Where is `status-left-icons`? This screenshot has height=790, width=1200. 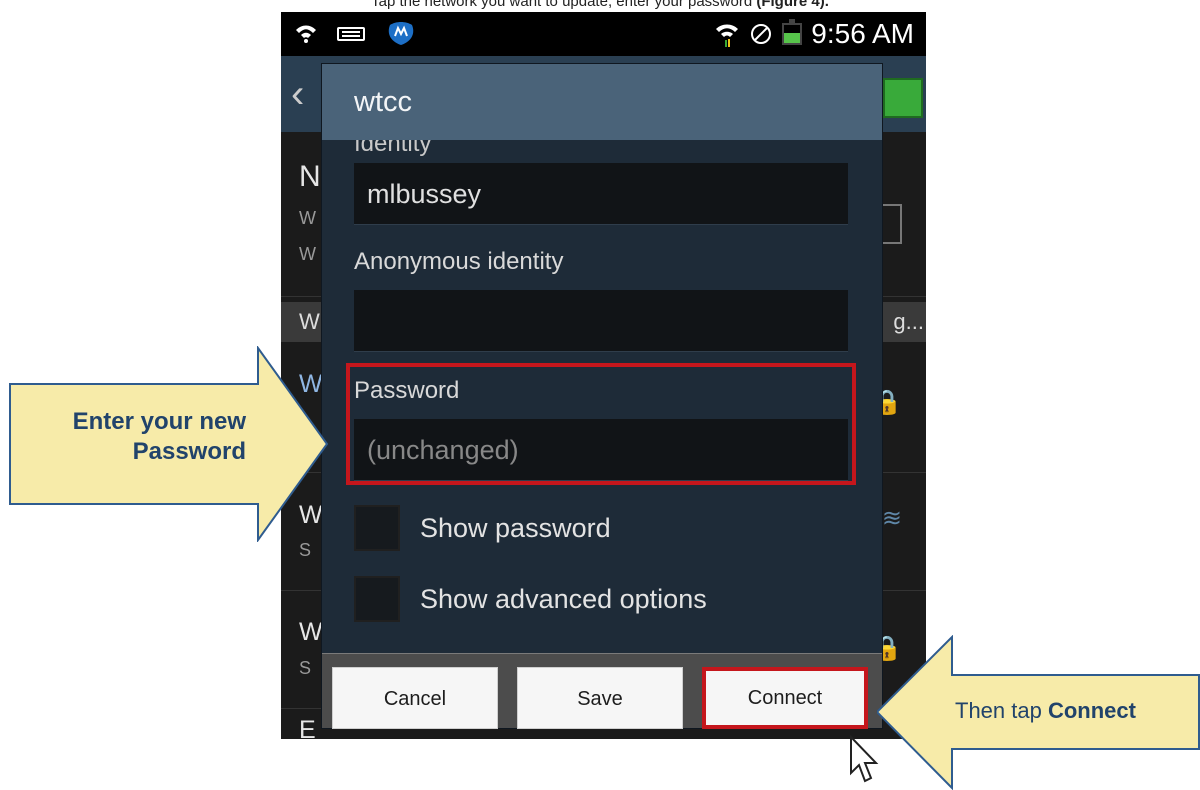
status-left-icons is located at coordinates (356, 34).